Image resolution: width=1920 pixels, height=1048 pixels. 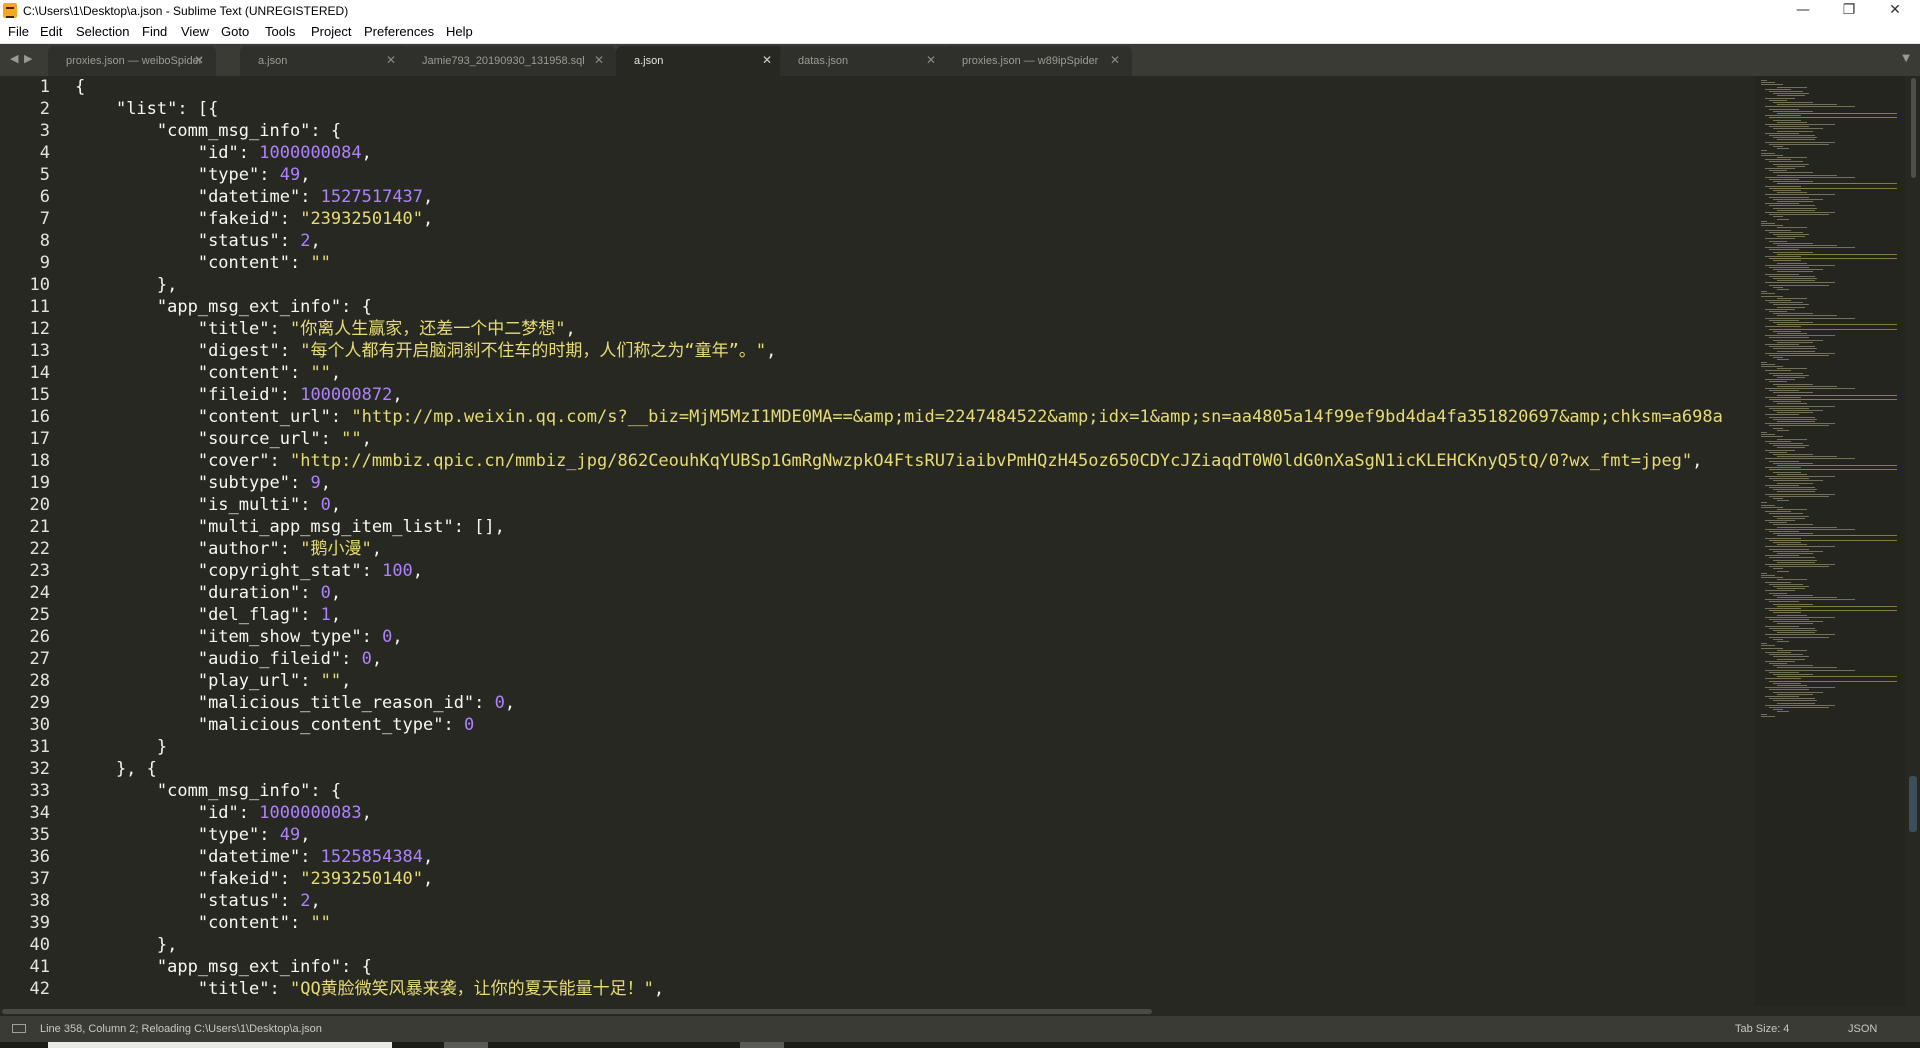 I want to click on code-line: "datetime": 1527517437,, so click(x=254, y=197).